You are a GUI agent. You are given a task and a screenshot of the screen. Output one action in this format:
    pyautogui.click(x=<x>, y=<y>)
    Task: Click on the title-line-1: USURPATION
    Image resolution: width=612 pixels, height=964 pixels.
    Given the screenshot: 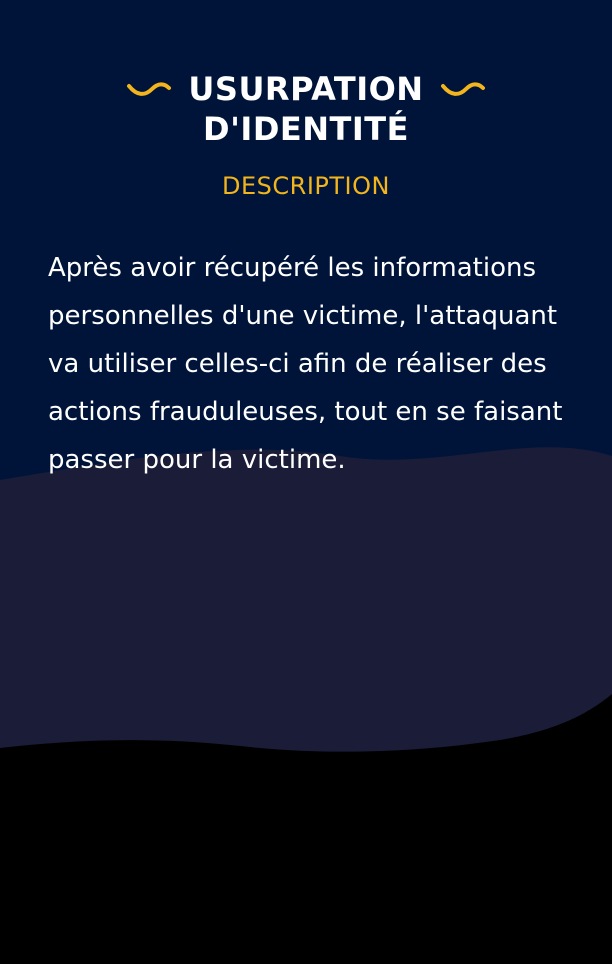 What is the action you would take?
    pyautogui.click(x=306, y=89)
    